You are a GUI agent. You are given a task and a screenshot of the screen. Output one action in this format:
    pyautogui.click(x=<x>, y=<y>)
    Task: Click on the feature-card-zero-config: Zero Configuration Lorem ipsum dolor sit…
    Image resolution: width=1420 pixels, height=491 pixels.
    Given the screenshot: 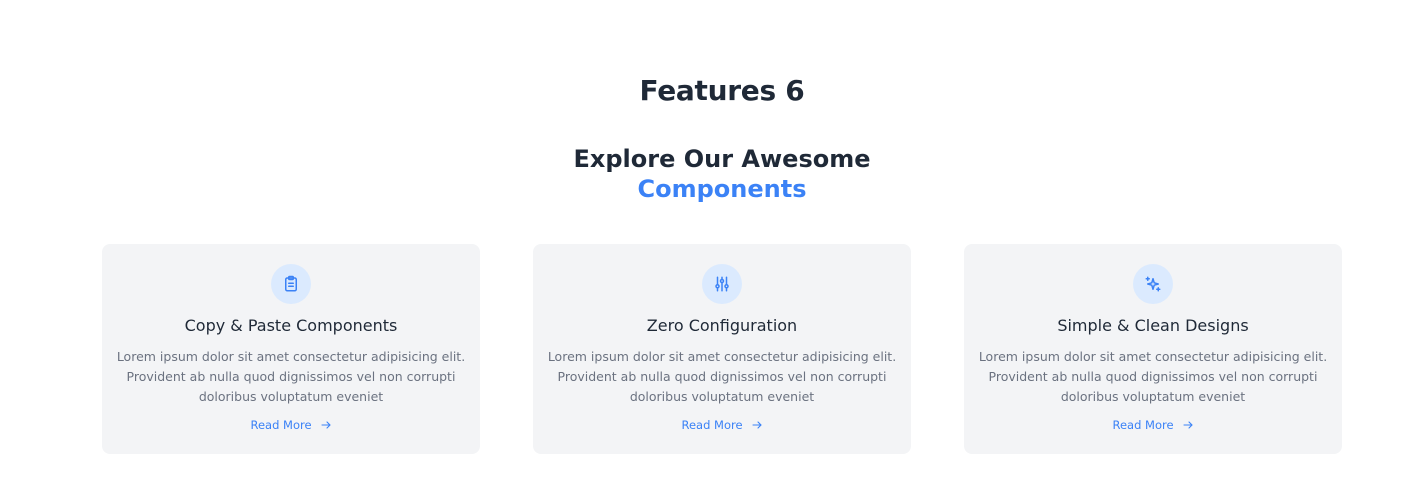 What is the action you would take?
    pyautogui.click(x=722, y=349)
    